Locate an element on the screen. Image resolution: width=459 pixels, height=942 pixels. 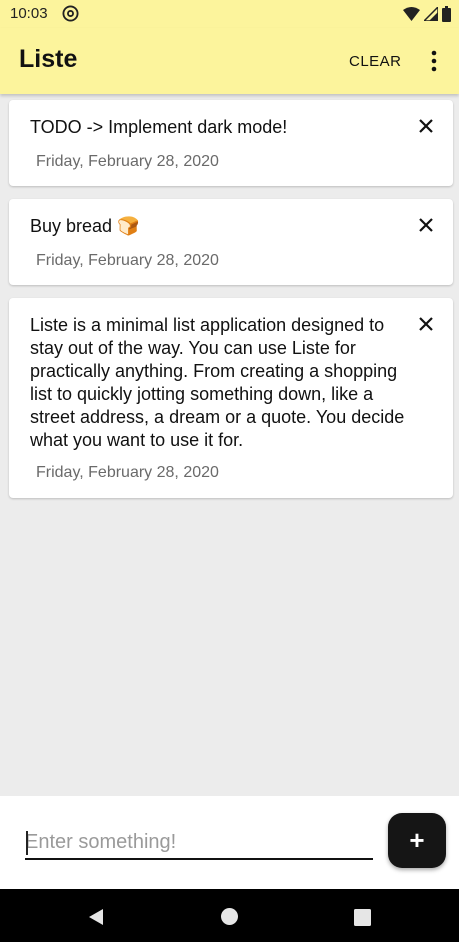
clear-button: CLEAR is located at coordinates (375, 61).